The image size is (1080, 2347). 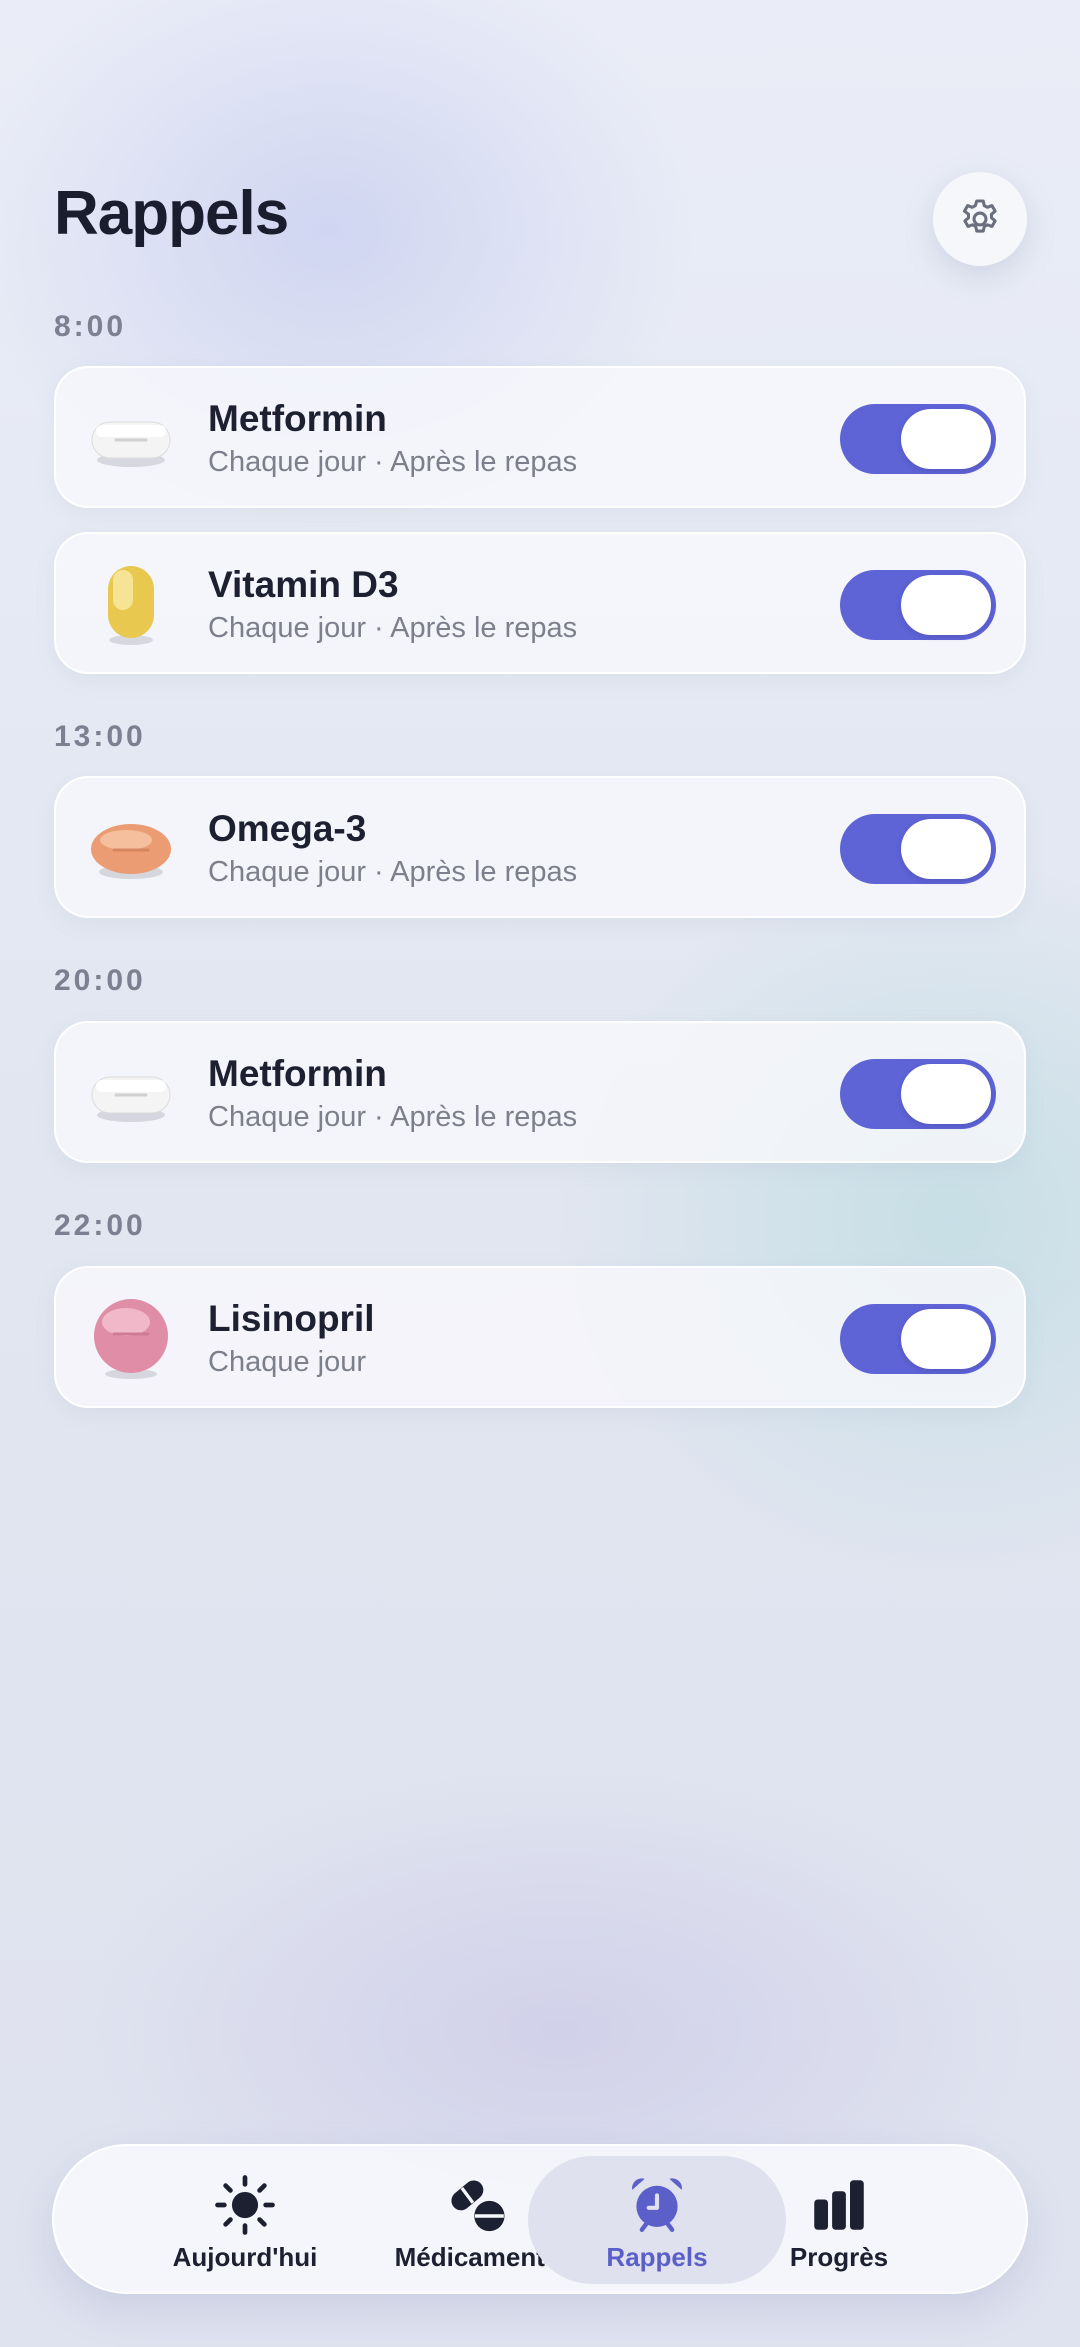 What do you see at coordinates (100, 980) in the screenshot?
I see `time-label: 20:00` at bounding box center [100, 980].